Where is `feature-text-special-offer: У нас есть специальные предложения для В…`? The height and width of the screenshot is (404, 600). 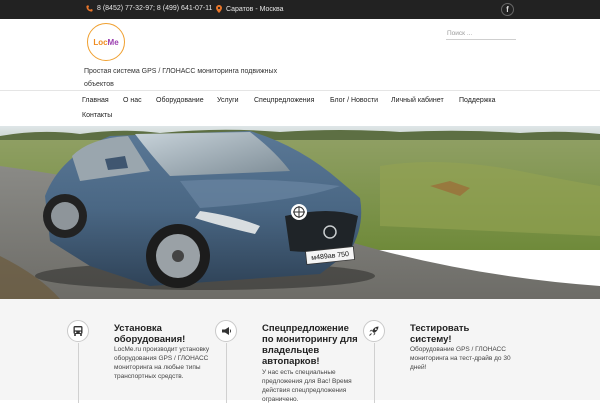
feature-text-special-offer: У нас есть специальные предложения для В… is located at coordinates (307, 386).